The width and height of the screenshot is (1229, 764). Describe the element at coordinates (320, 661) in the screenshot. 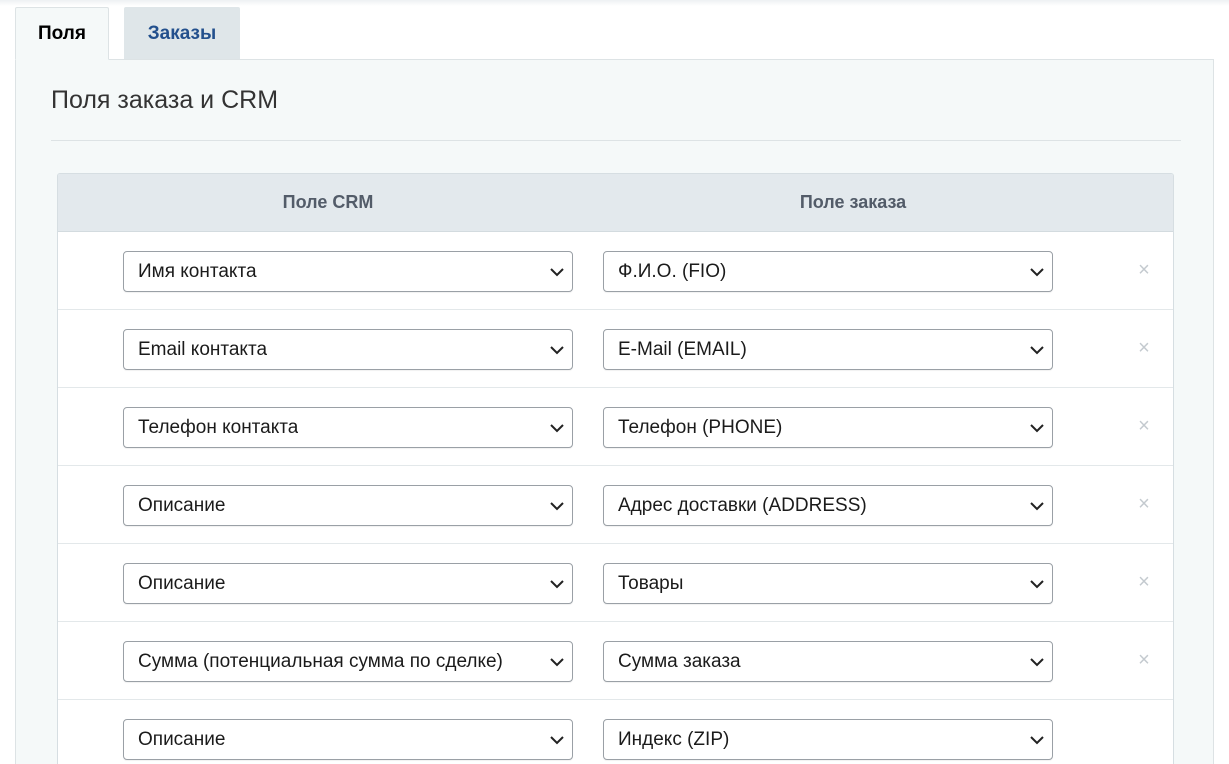

I see `crm-field-value: Сумма (потенциальная сумма по сделке)` at that location.